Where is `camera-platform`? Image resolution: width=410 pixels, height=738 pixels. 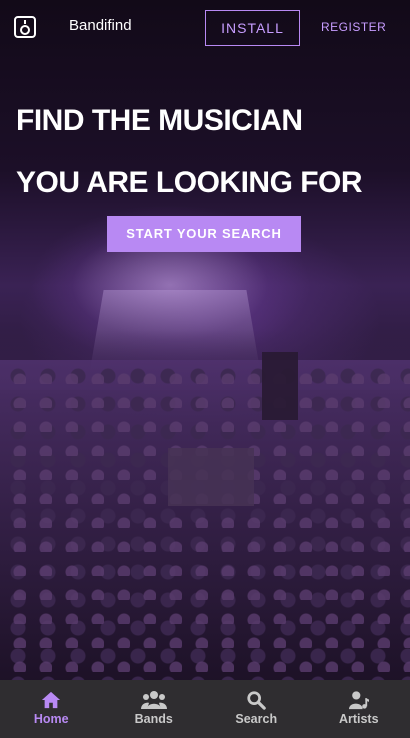
camera-platform is located at coordinates (211, 477).